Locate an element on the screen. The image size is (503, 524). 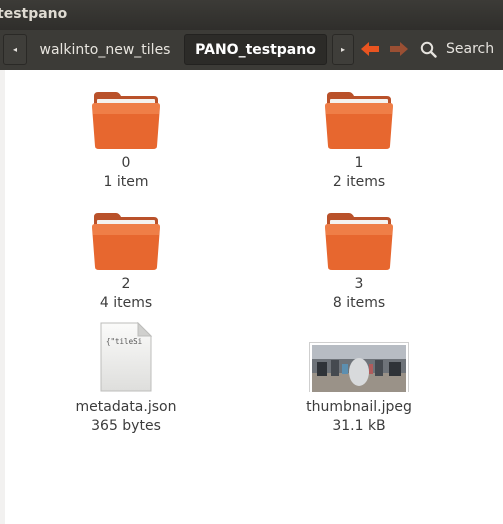
file-item-metadata-json: {"tileSi metadata.json 365 bytes is located at coordinates (126, 379).